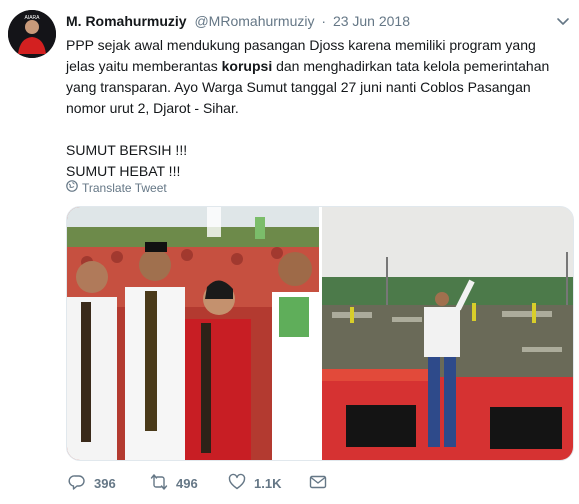 This screenshot has width=579, height=504. I want to click on tweet-date: 23 Jun 2018, so click(371, 21).